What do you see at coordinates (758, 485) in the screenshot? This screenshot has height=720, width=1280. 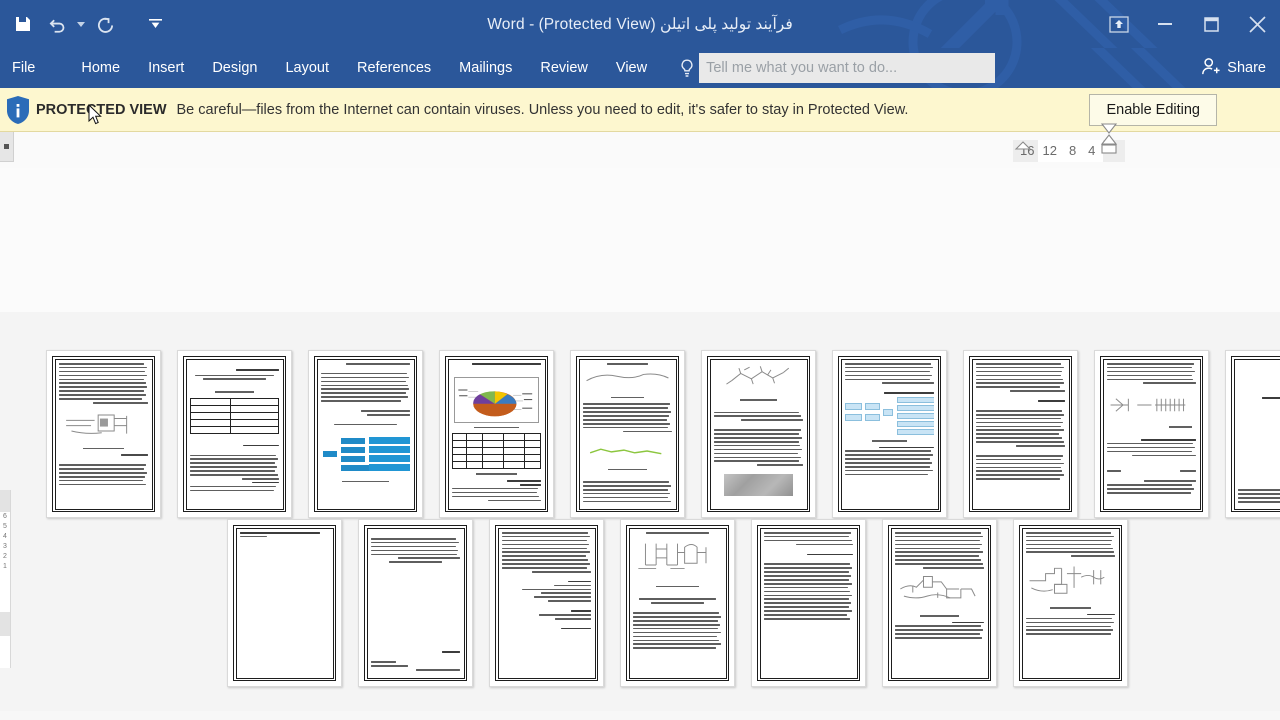 I see `page-photo` at bounding box center [758, 485].